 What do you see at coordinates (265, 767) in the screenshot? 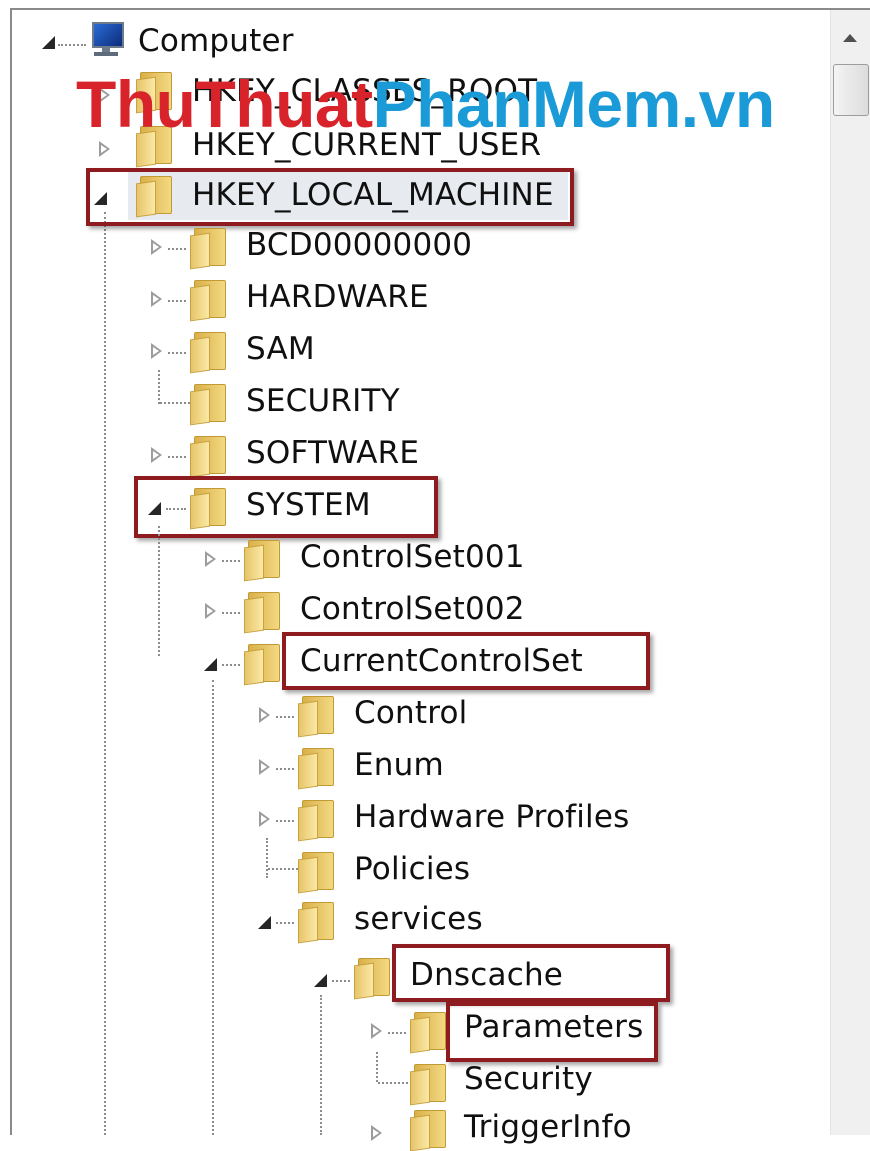
I see `expand-enum-icon` at bounding box center [265, 767].